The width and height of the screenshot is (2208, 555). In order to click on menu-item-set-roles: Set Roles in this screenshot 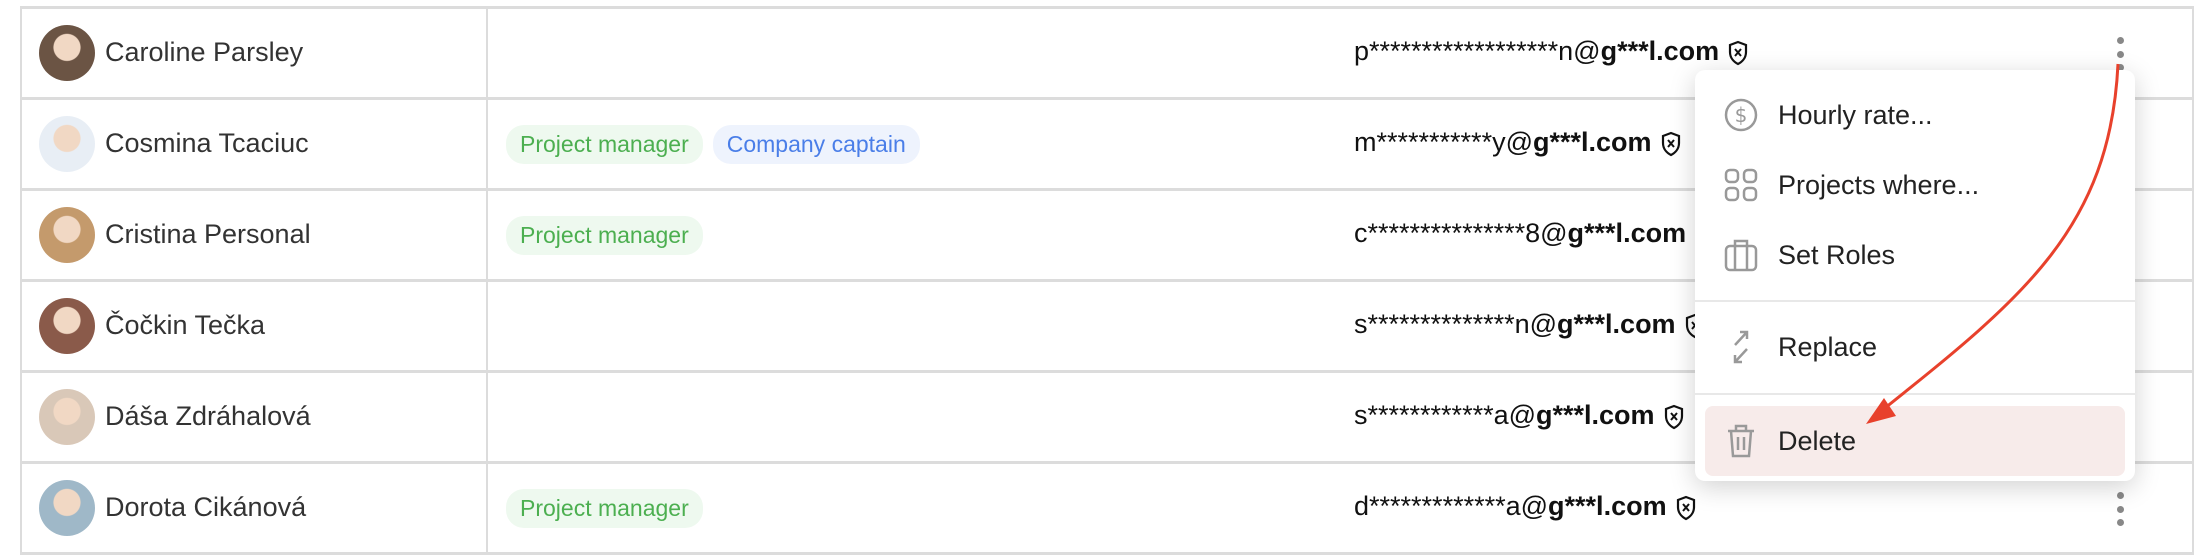, I will do `click(1915, 255)`.